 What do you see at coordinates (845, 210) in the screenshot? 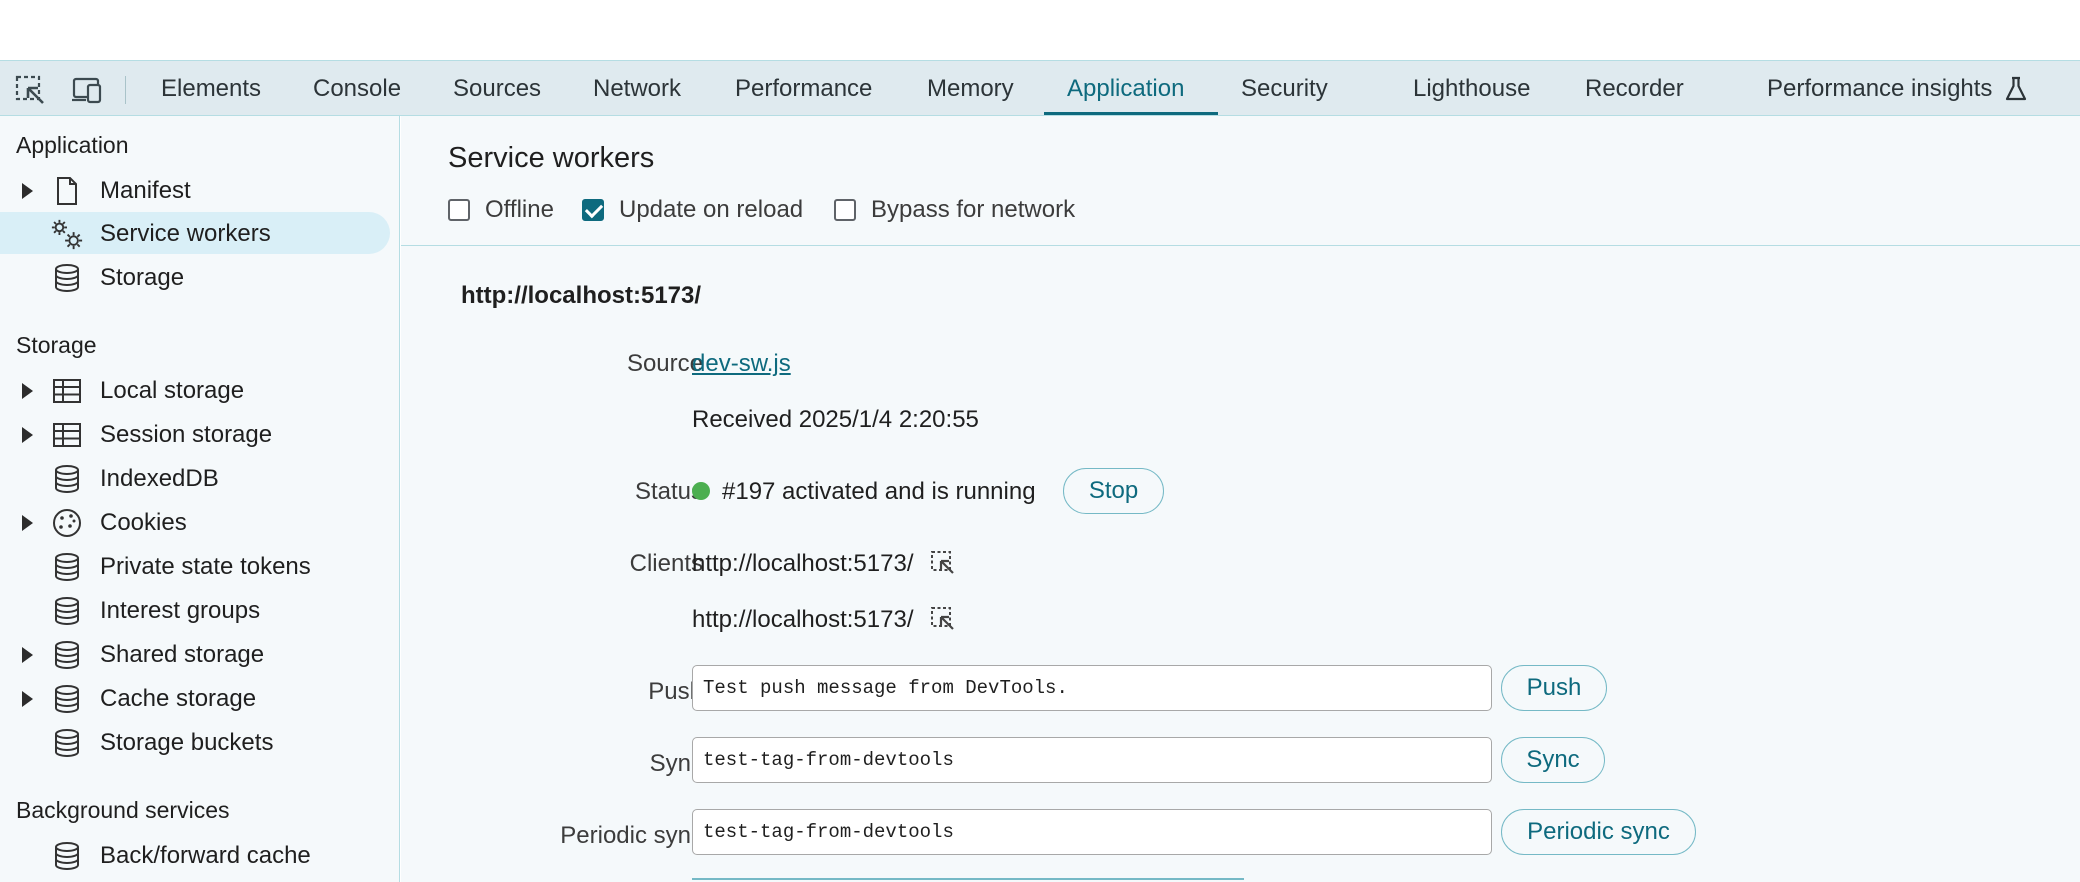
I see `bypass-for-network-checkbox` at bounding box center [845, 210].